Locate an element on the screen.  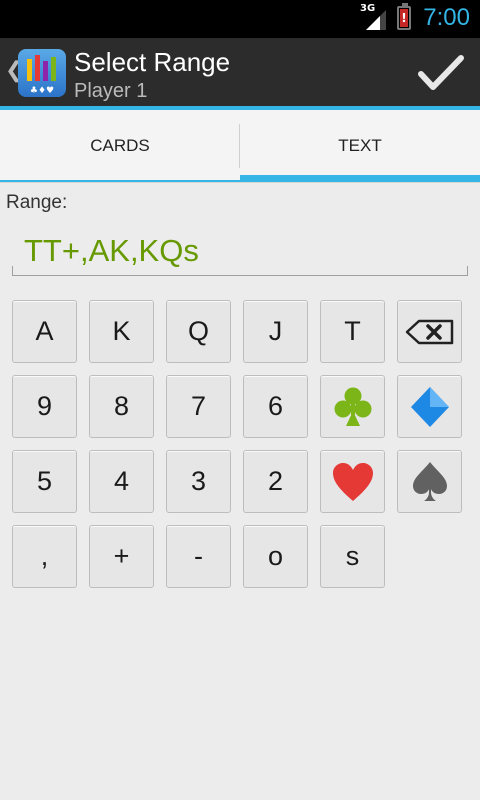
range-input is located at coordinates (240, 251).